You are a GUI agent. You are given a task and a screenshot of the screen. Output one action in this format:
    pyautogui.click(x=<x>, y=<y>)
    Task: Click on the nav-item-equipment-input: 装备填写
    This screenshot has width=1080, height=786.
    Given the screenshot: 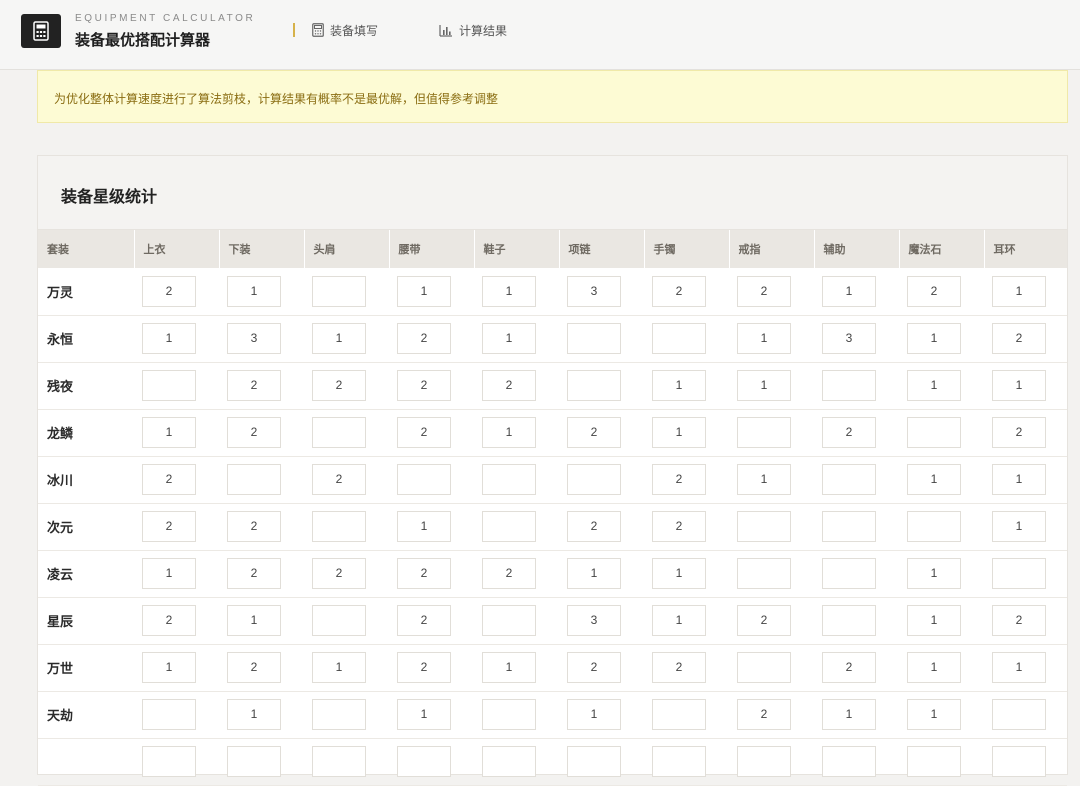 What is the action you would take?
    pyautogui.click(x=345, y=30)
    